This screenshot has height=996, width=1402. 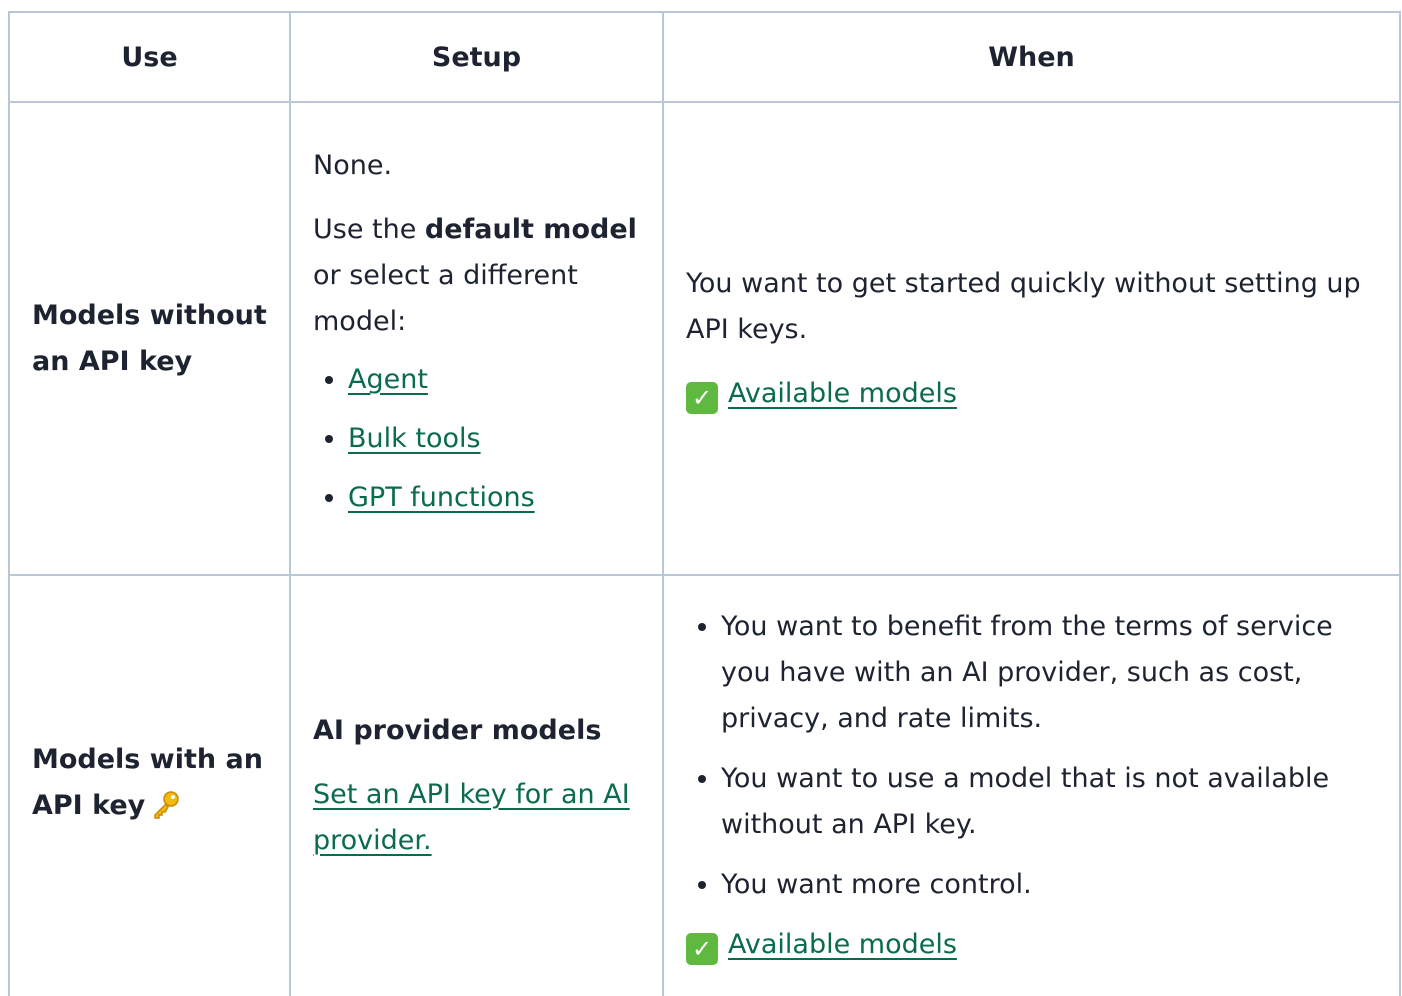 What do you see at coordinates (457, 730) in the screenshot?
I see `ai-provider-heading-text: AI provider models` at bounding box center [457, 730].